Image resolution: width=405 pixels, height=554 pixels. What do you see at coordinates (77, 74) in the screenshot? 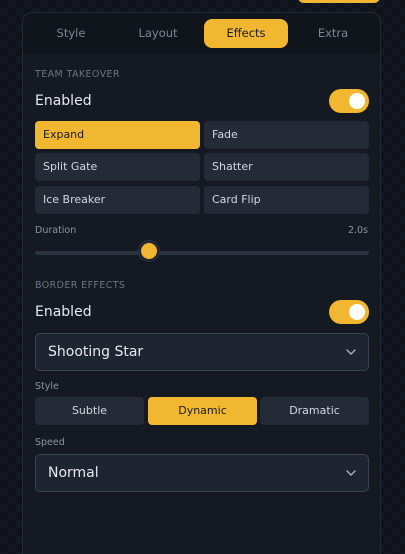
I see `team-takeover-heading: TEAM TAKEOVER` at bounding box center [77, 74].